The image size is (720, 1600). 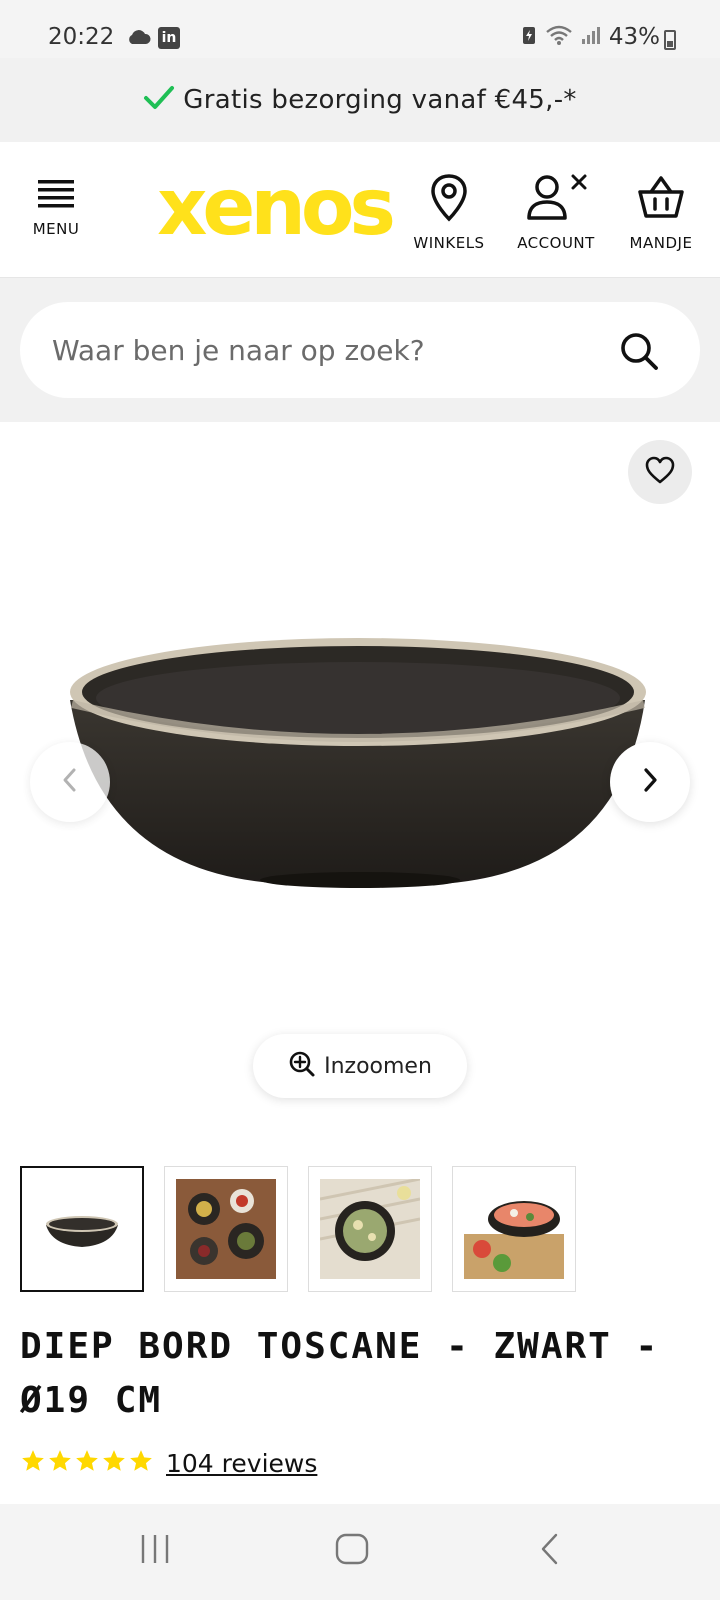 I want to click on nav-account: ACCOUNT, so click(x=556, y=212).